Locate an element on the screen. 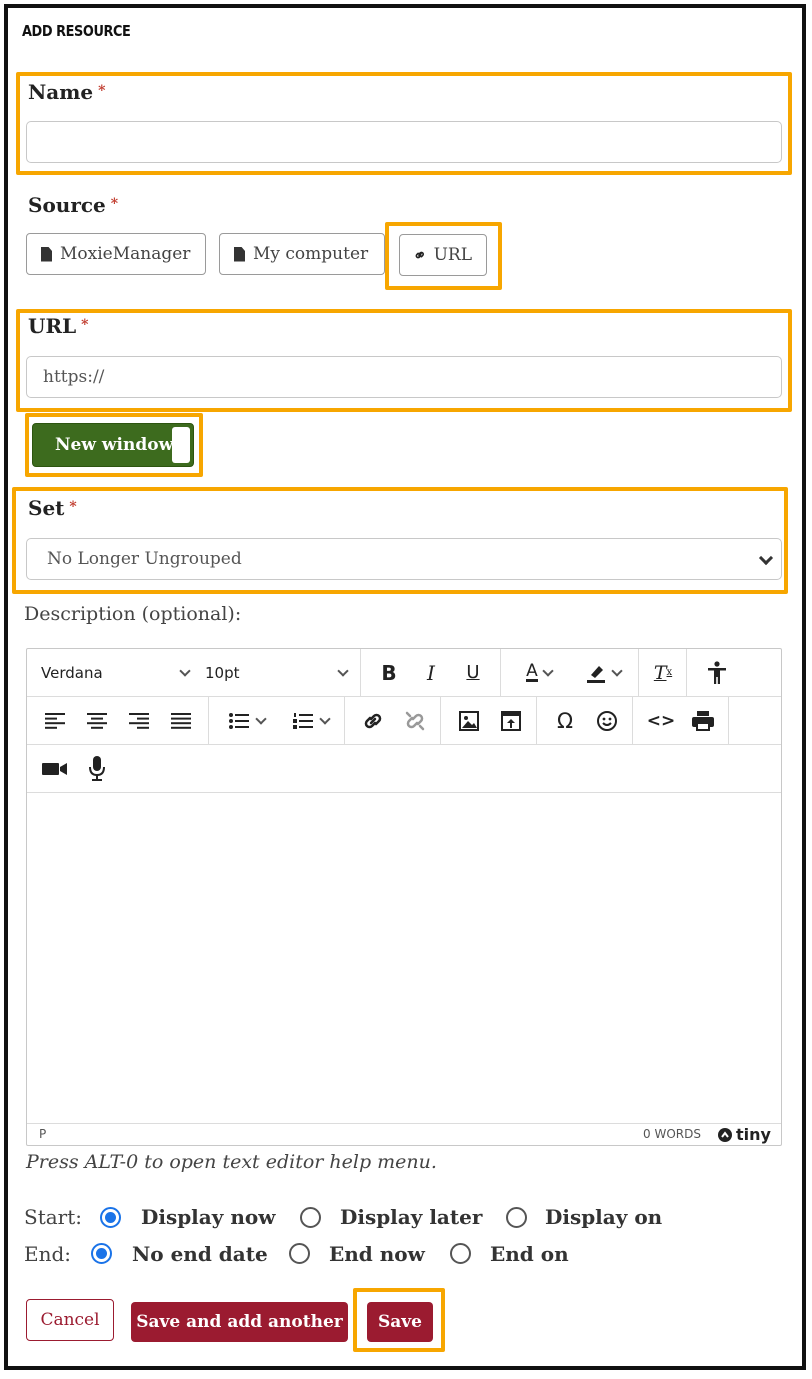 The height and width of the screenshot is (1379, 812). display-on-label: Display on is located at coordinates (603, 1217).